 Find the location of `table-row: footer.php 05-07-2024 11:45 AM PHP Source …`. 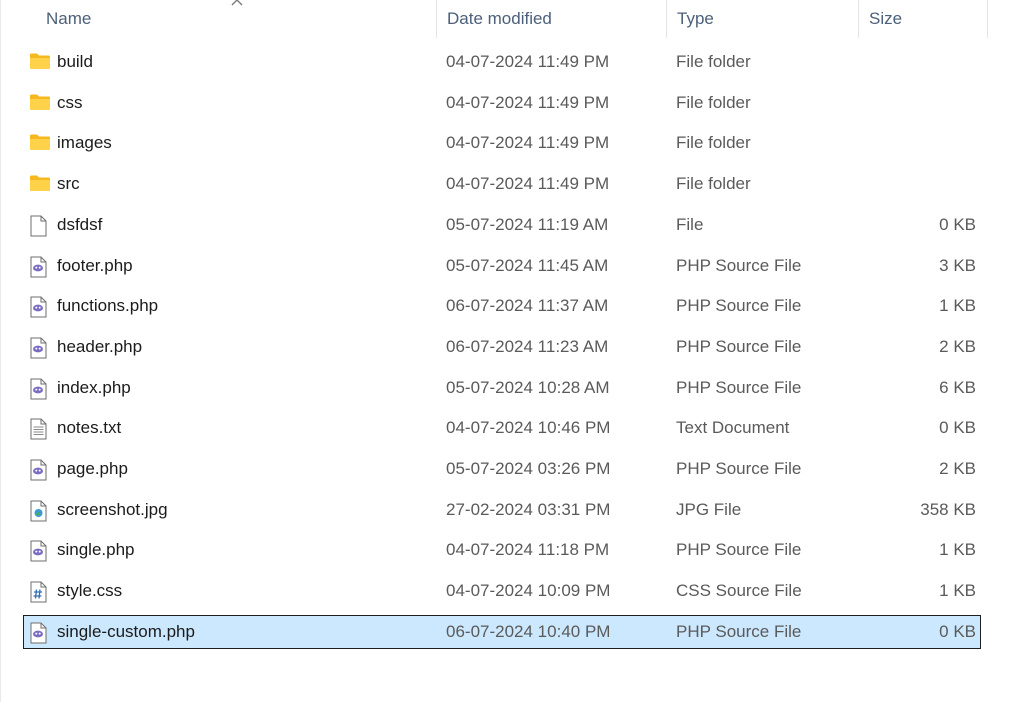

table-row: footer.php 05-07-2024 11:45 AM PHP Source … is located at coordinates (502, 266).